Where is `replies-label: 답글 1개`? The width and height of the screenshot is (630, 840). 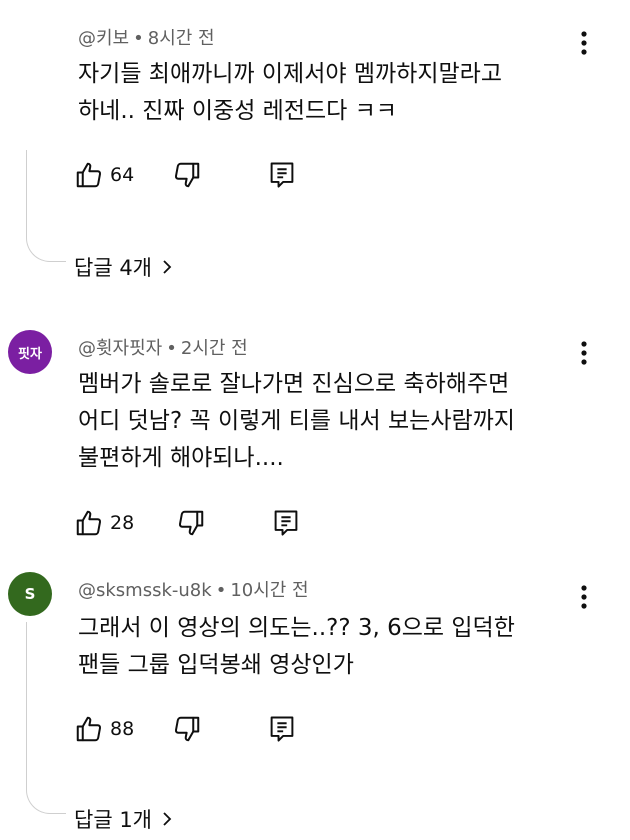 replies-label: 답글 1개 is located at coordinates (113, 820).